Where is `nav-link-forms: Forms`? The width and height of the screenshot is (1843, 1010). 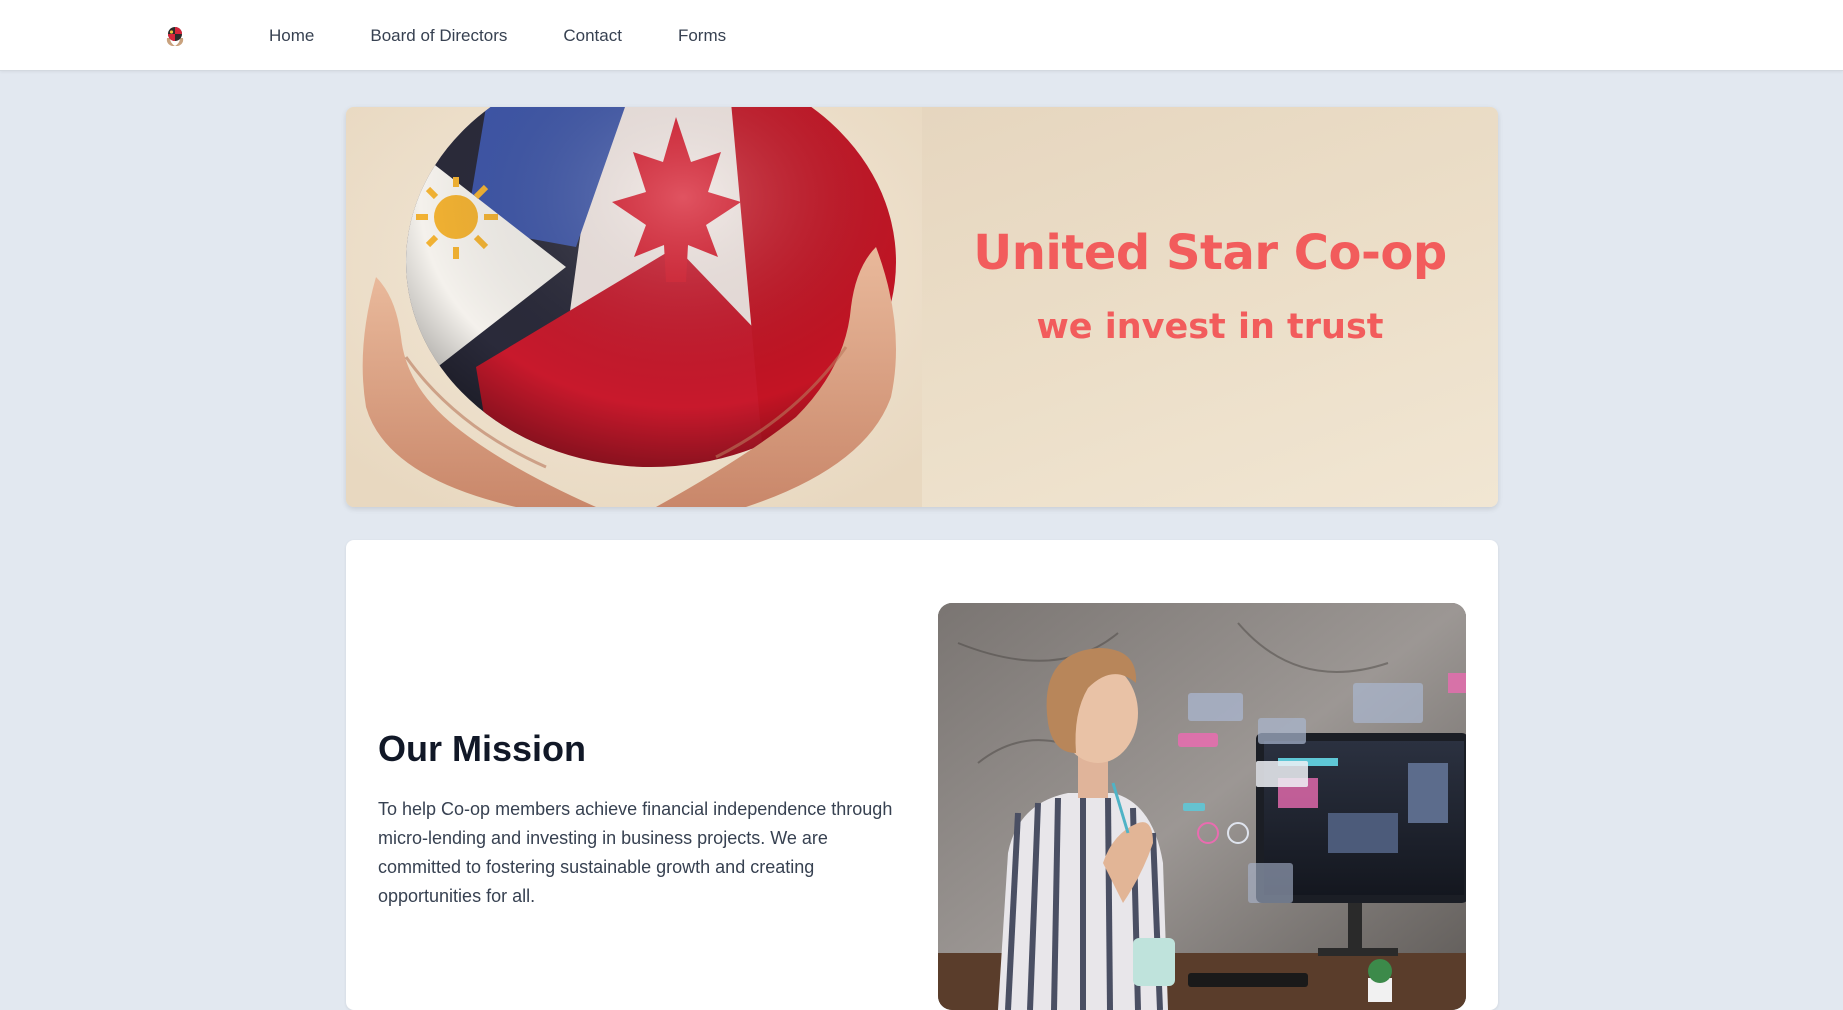 nav-link-forms: Forms is located at coordinates (702, 36).